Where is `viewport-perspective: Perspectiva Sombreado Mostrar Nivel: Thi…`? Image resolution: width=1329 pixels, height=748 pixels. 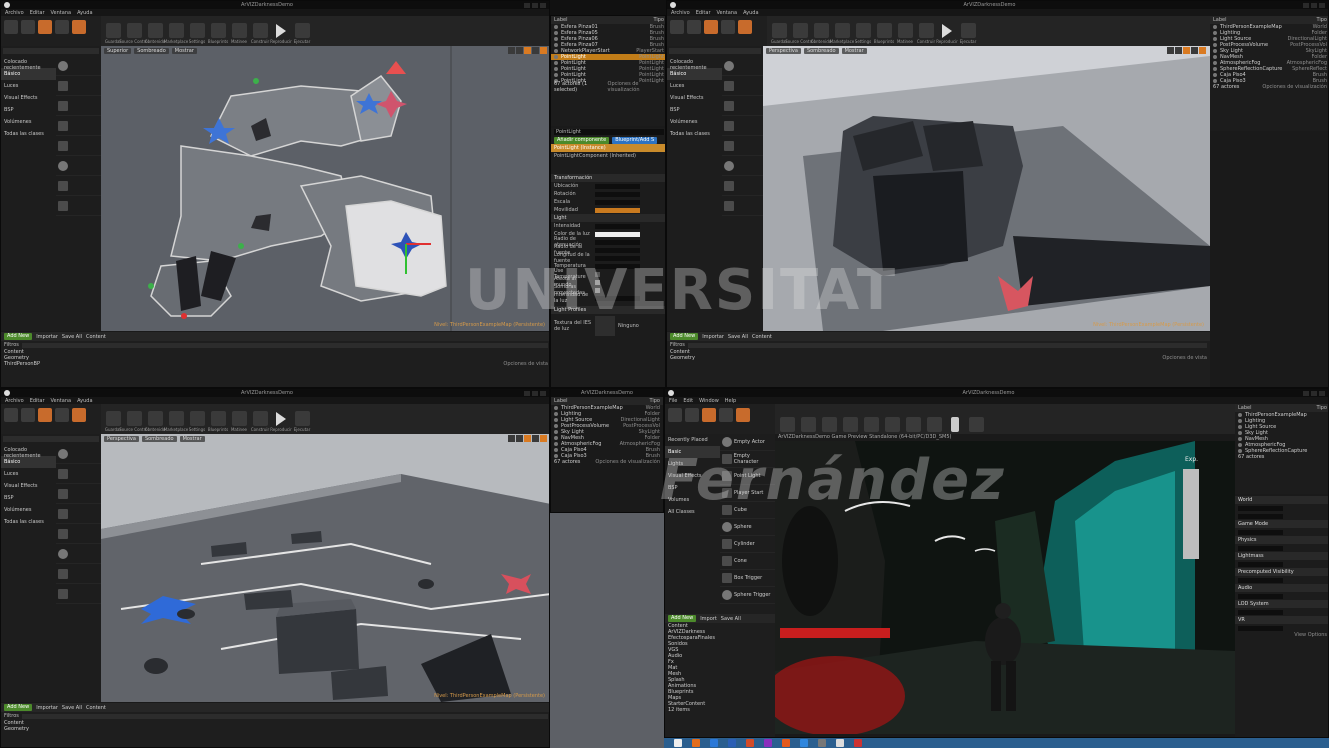
viewport-perspective: Perspectiva Sombreado Mostrar Nivel: Thi… is located at coordinates (986, 188).